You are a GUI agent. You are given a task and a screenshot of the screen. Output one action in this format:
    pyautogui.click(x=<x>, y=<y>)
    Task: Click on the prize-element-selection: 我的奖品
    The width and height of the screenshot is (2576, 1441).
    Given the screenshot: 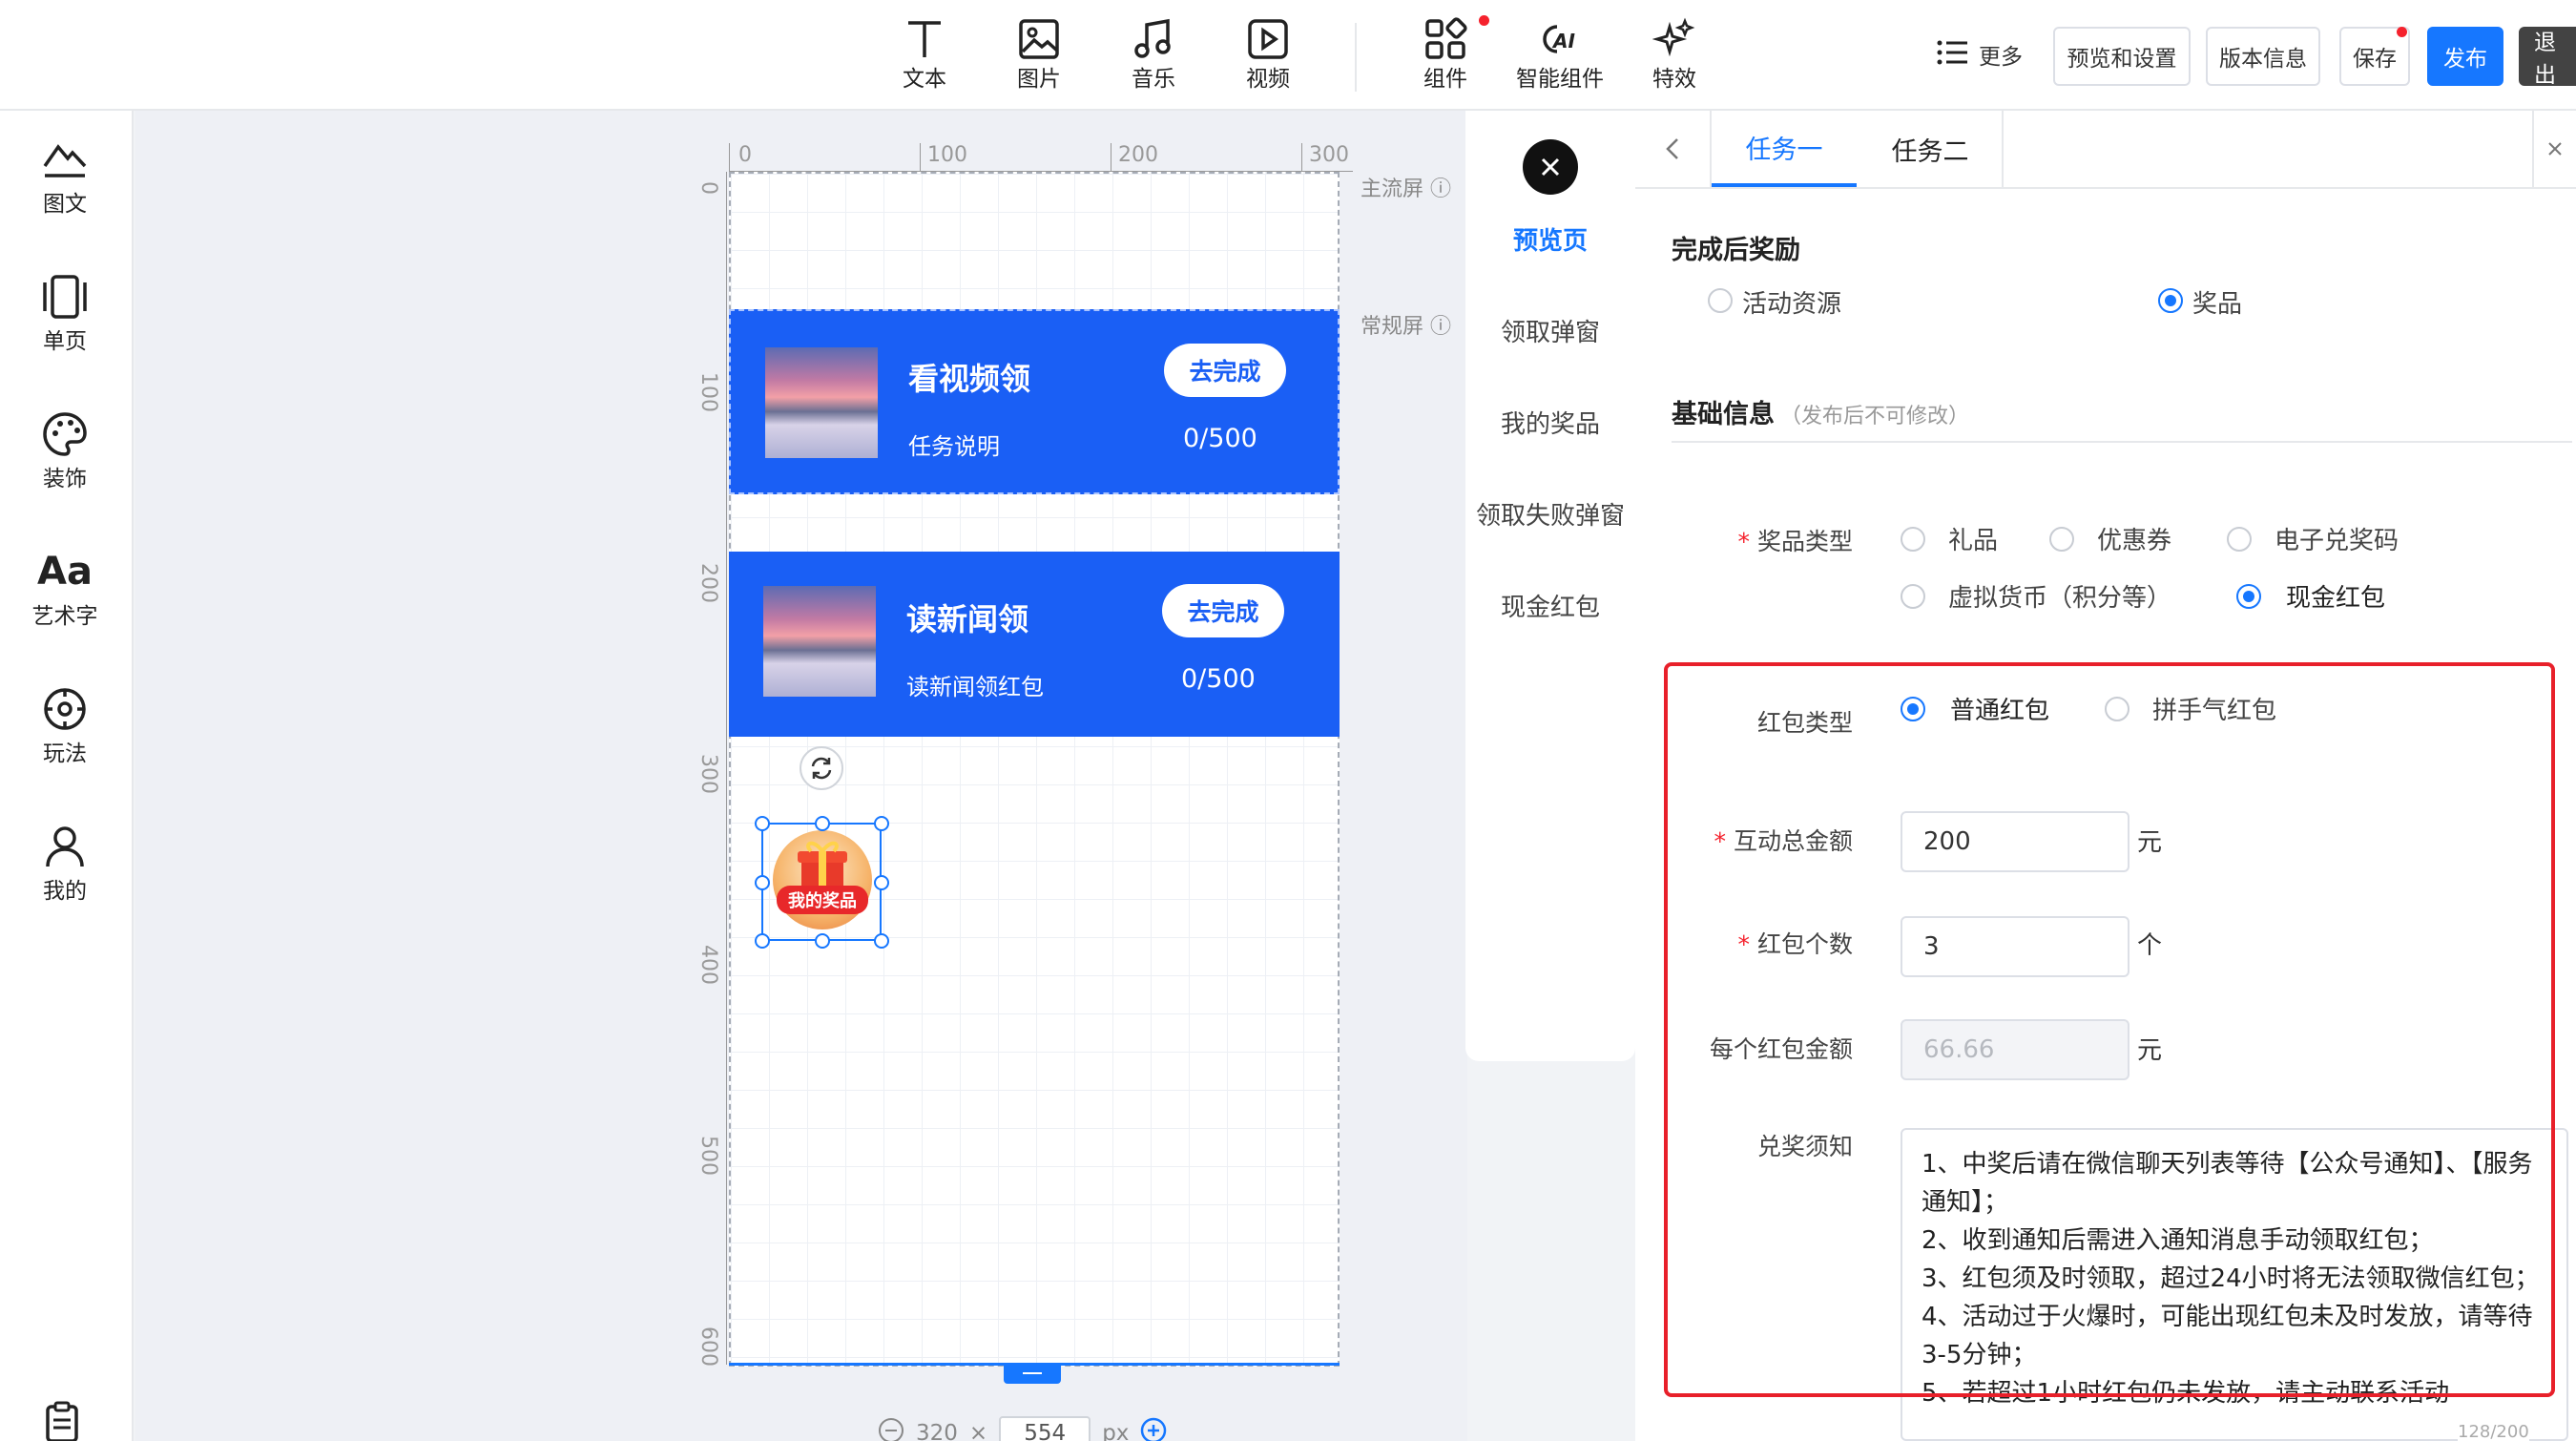 What is the action you would take?
    pyautogui.click(x=822, y=883)
    